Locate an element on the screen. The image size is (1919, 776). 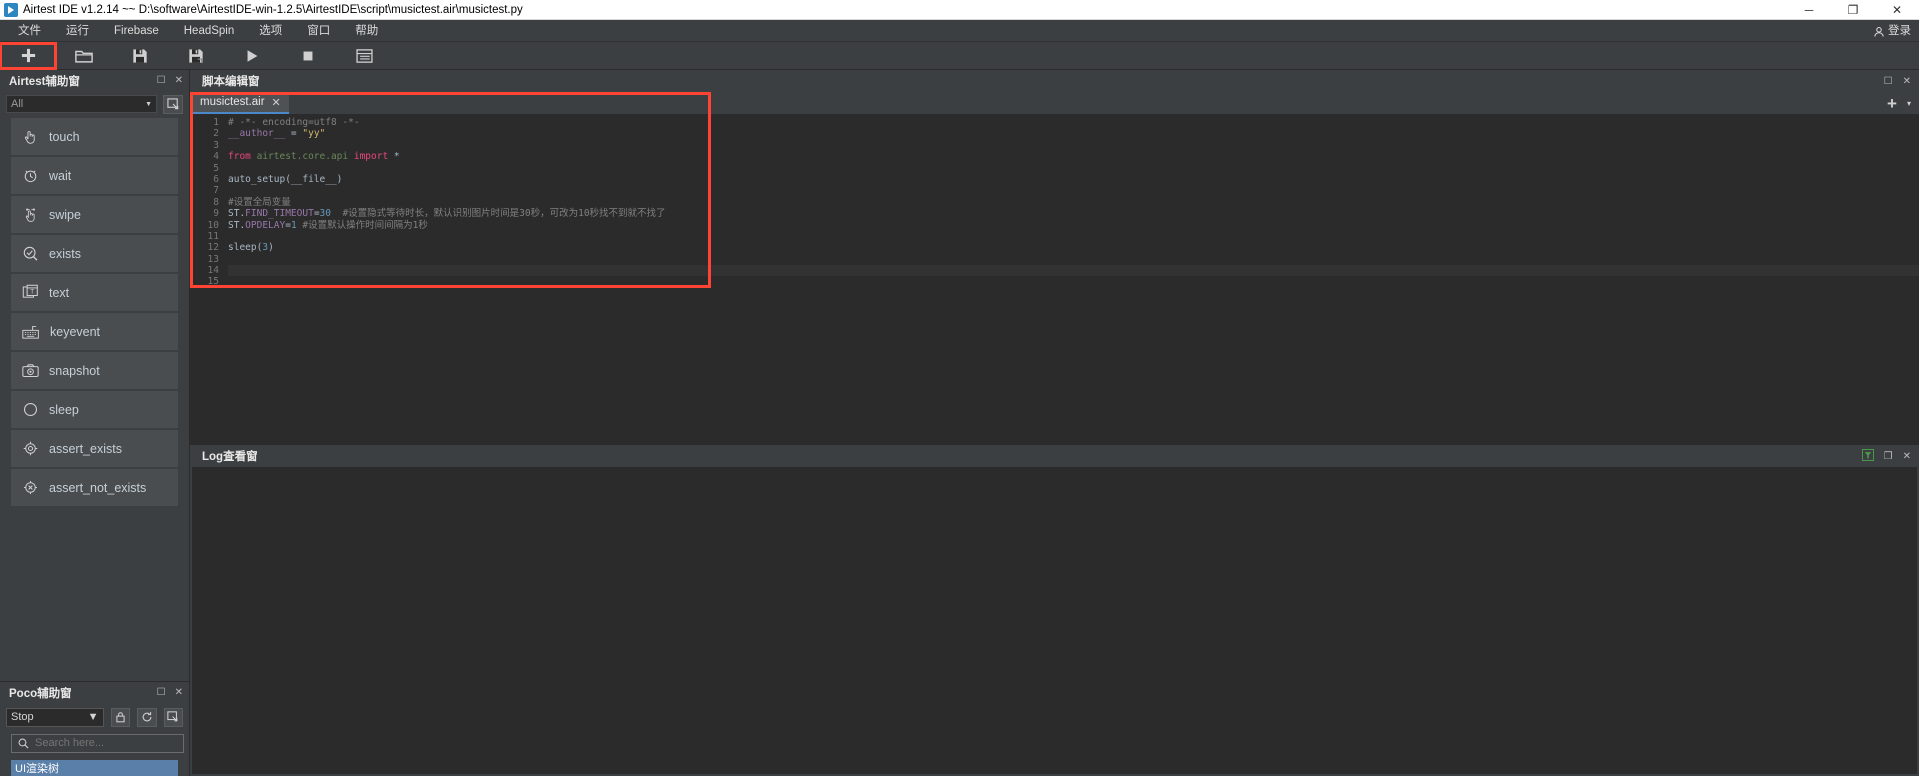
menu-file: 文件 is located at coordinates (29, 31).